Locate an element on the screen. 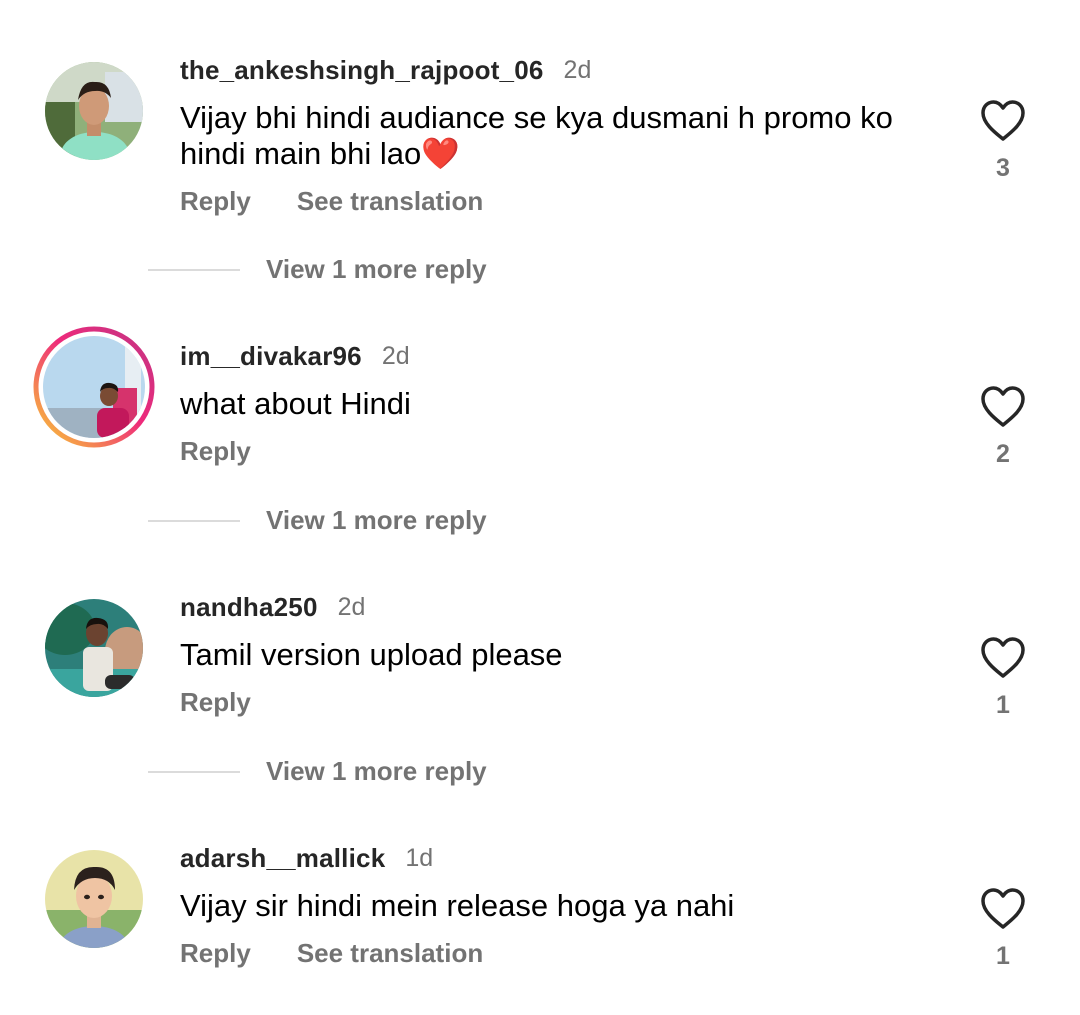 The width and height of the screenshot is (1080, 1015). comment-time: 1d is located at coordinates (419, 857).